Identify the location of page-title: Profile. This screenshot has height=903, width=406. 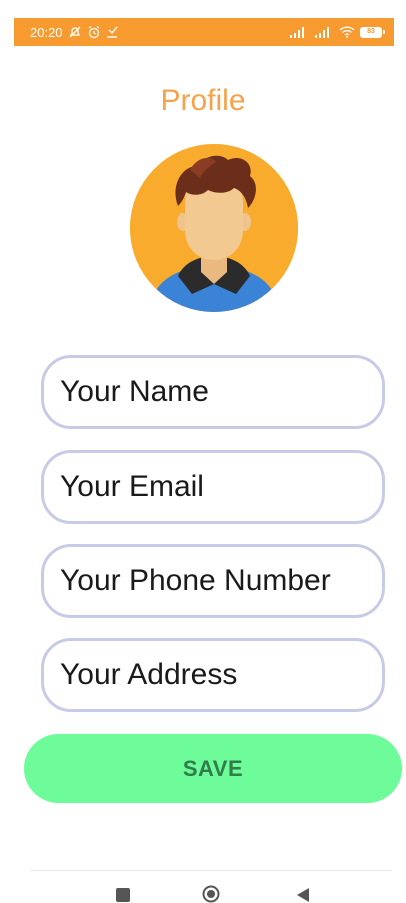
(203, 100).